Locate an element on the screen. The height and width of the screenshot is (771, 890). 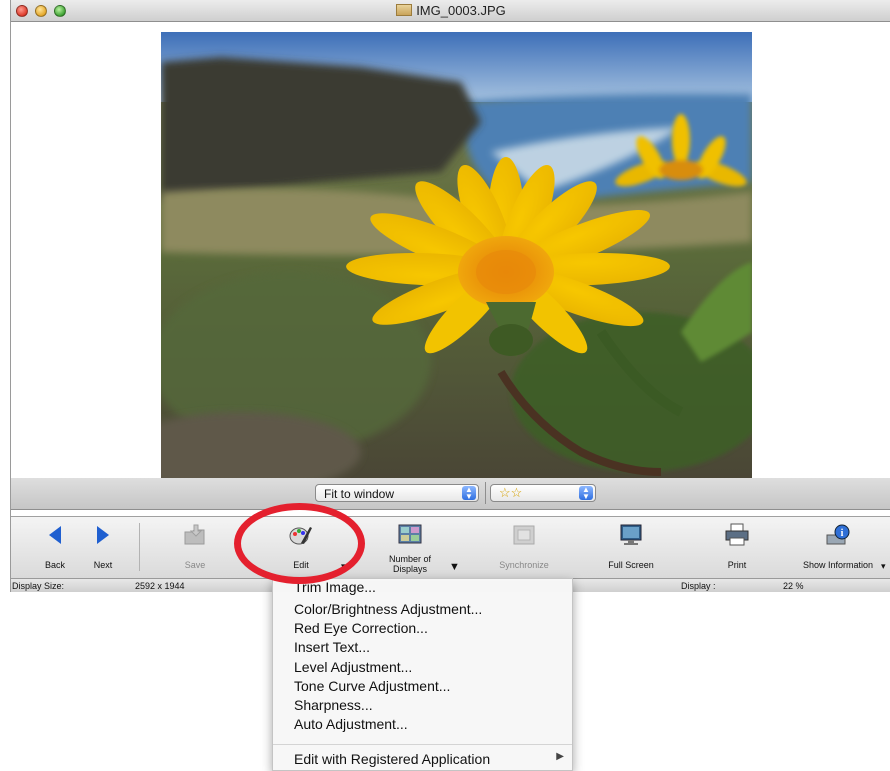
show-information-button: i Show Information is located at coordinates (838, 547).